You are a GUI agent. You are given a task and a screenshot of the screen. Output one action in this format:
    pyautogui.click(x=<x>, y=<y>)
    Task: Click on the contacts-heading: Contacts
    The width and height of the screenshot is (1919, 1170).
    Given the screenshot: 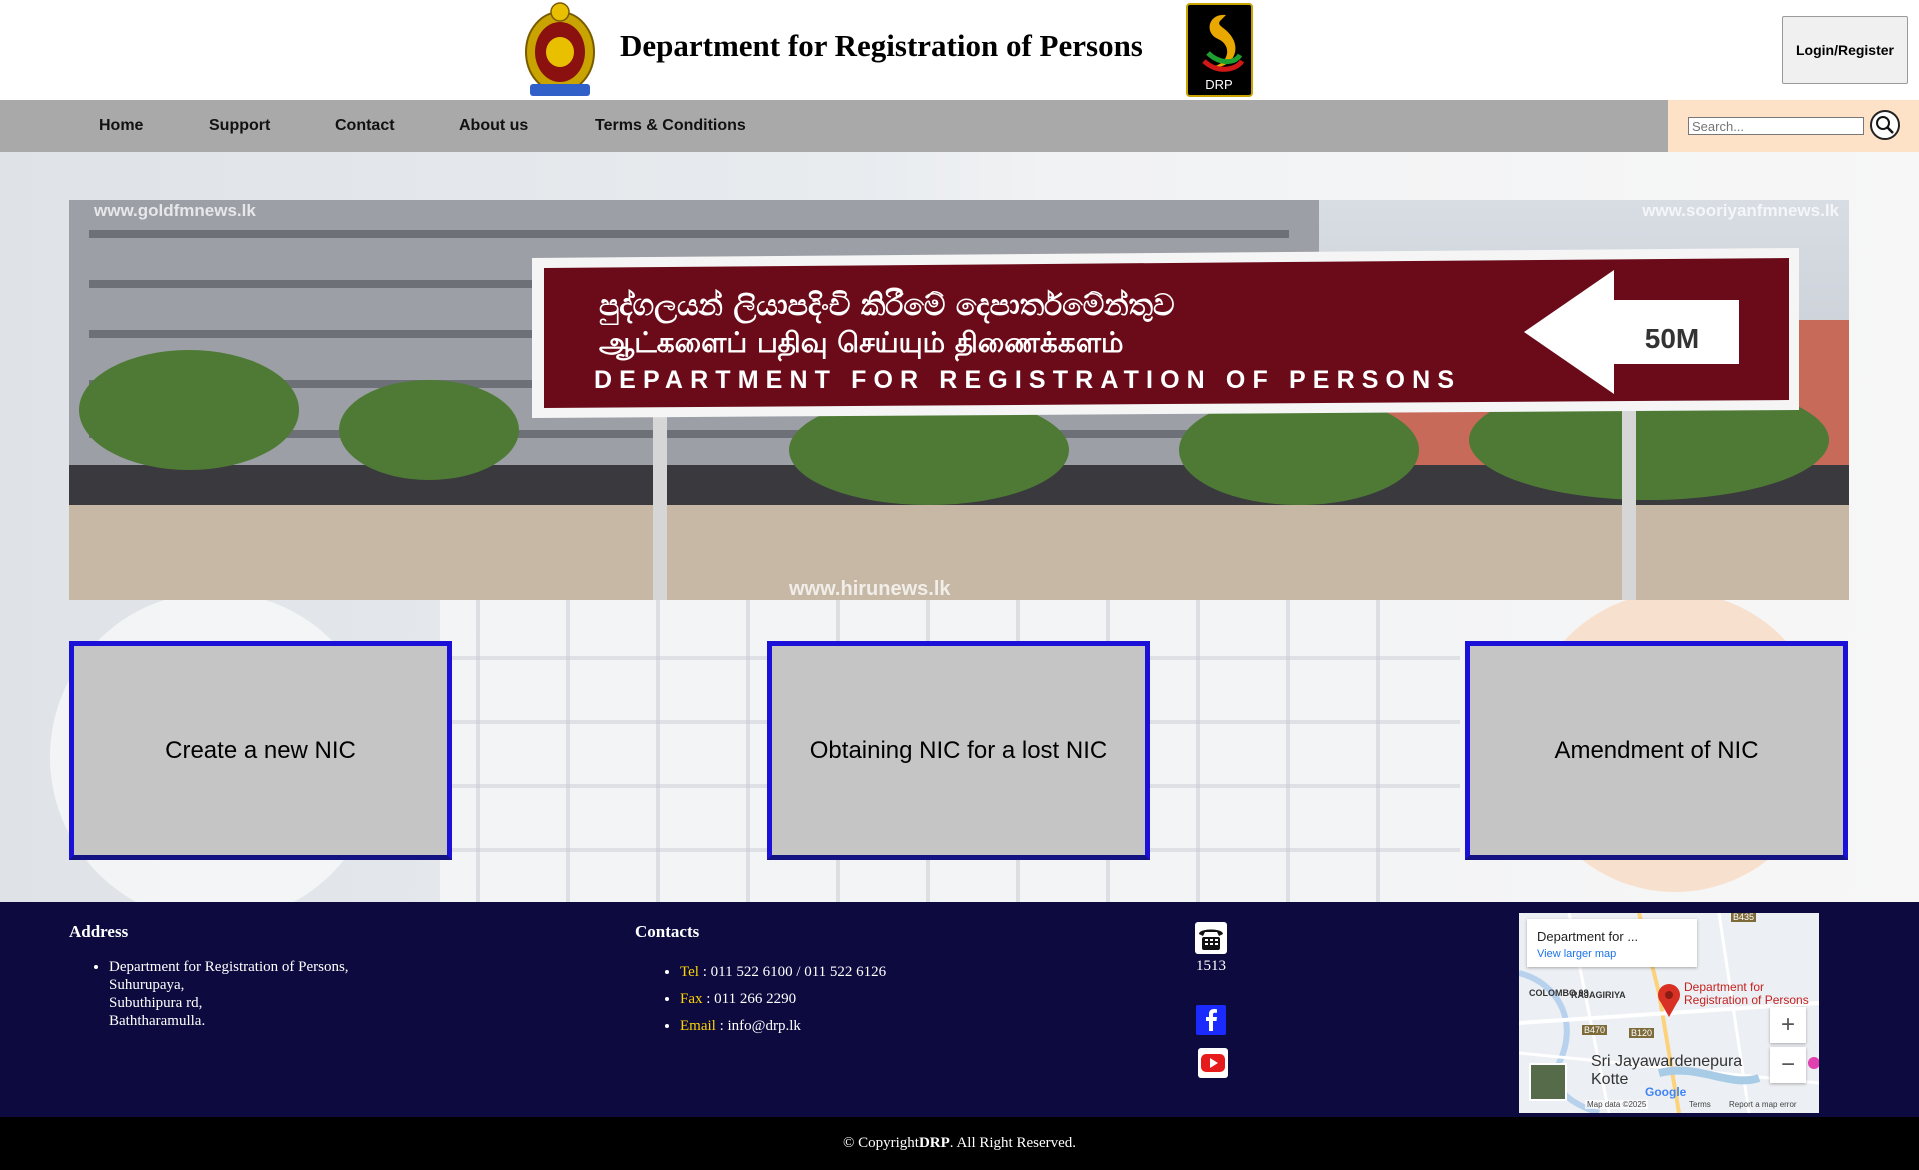 What is the action you would take?
    pyautogui.click(x=667, y=931)
    